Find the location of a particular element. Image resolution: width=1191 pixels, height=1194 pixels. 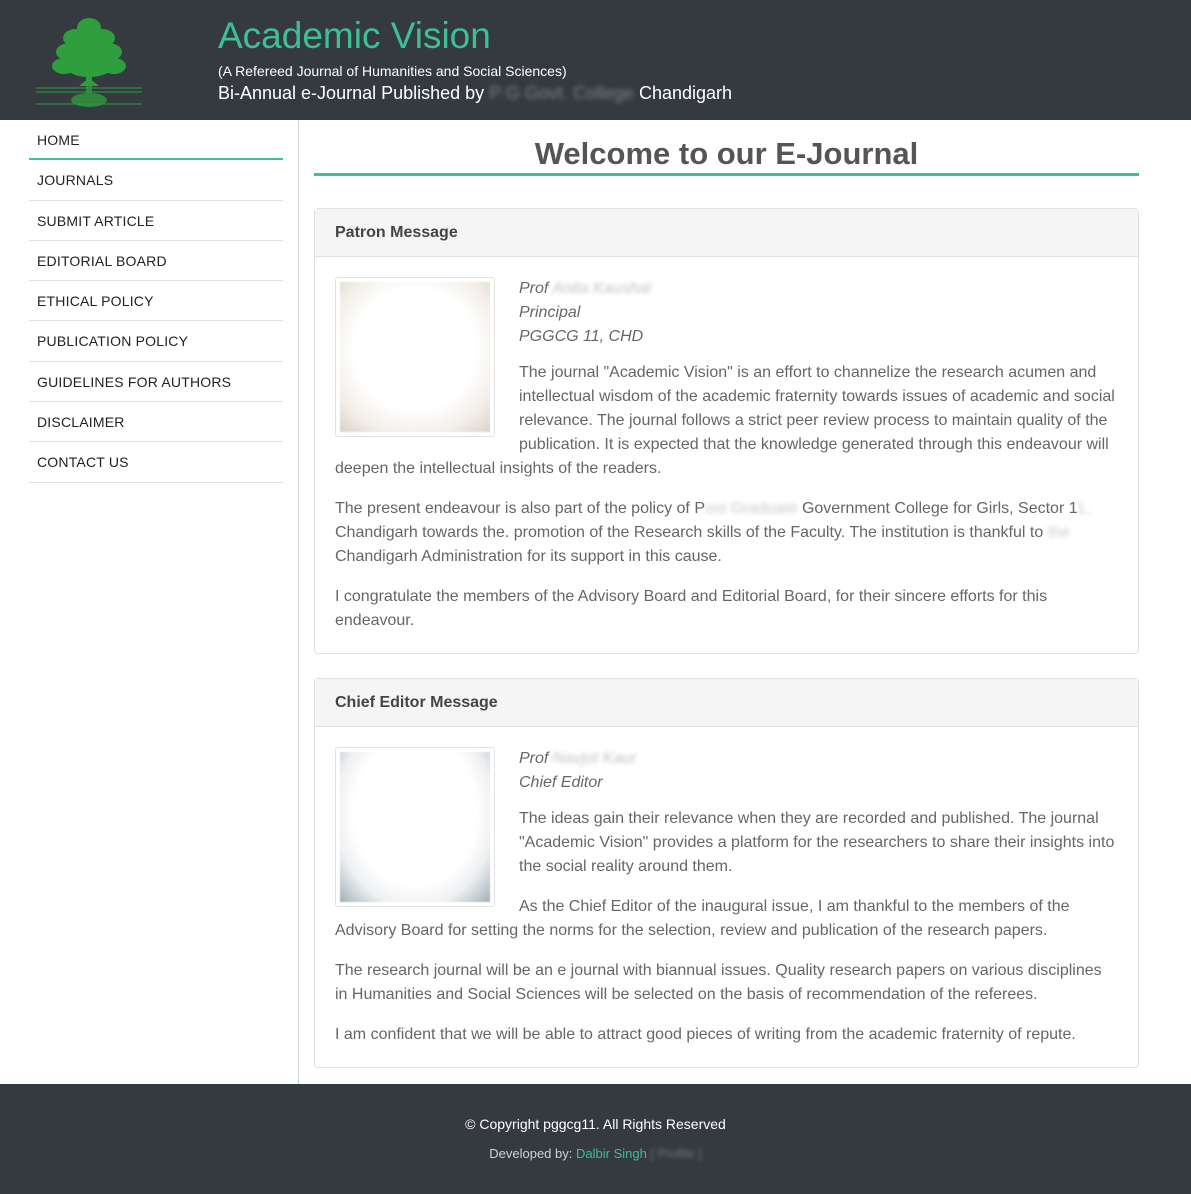

developer-credit: Developed by: Dalbir Singh [ Profile ] is located at coordinates (595, 1153).